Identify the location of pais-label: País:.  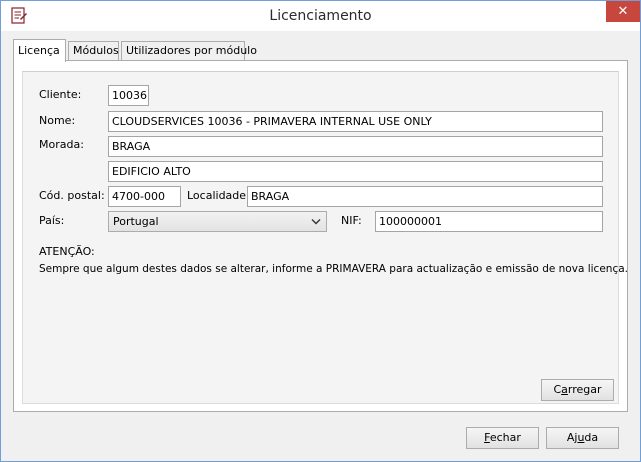
(52, 220).